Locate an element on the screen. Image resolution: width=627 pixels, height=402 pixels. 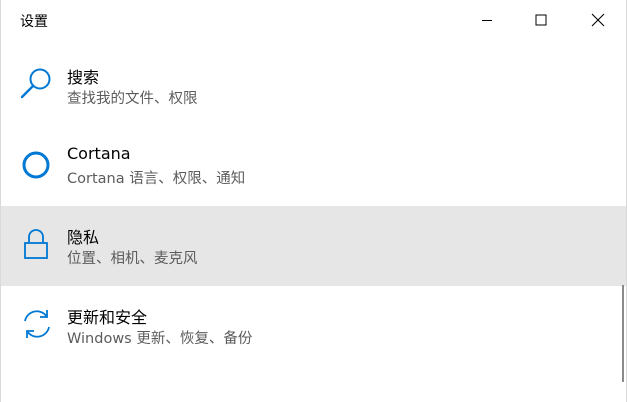
window-title: 设置 is located at coordinates (34, 22).